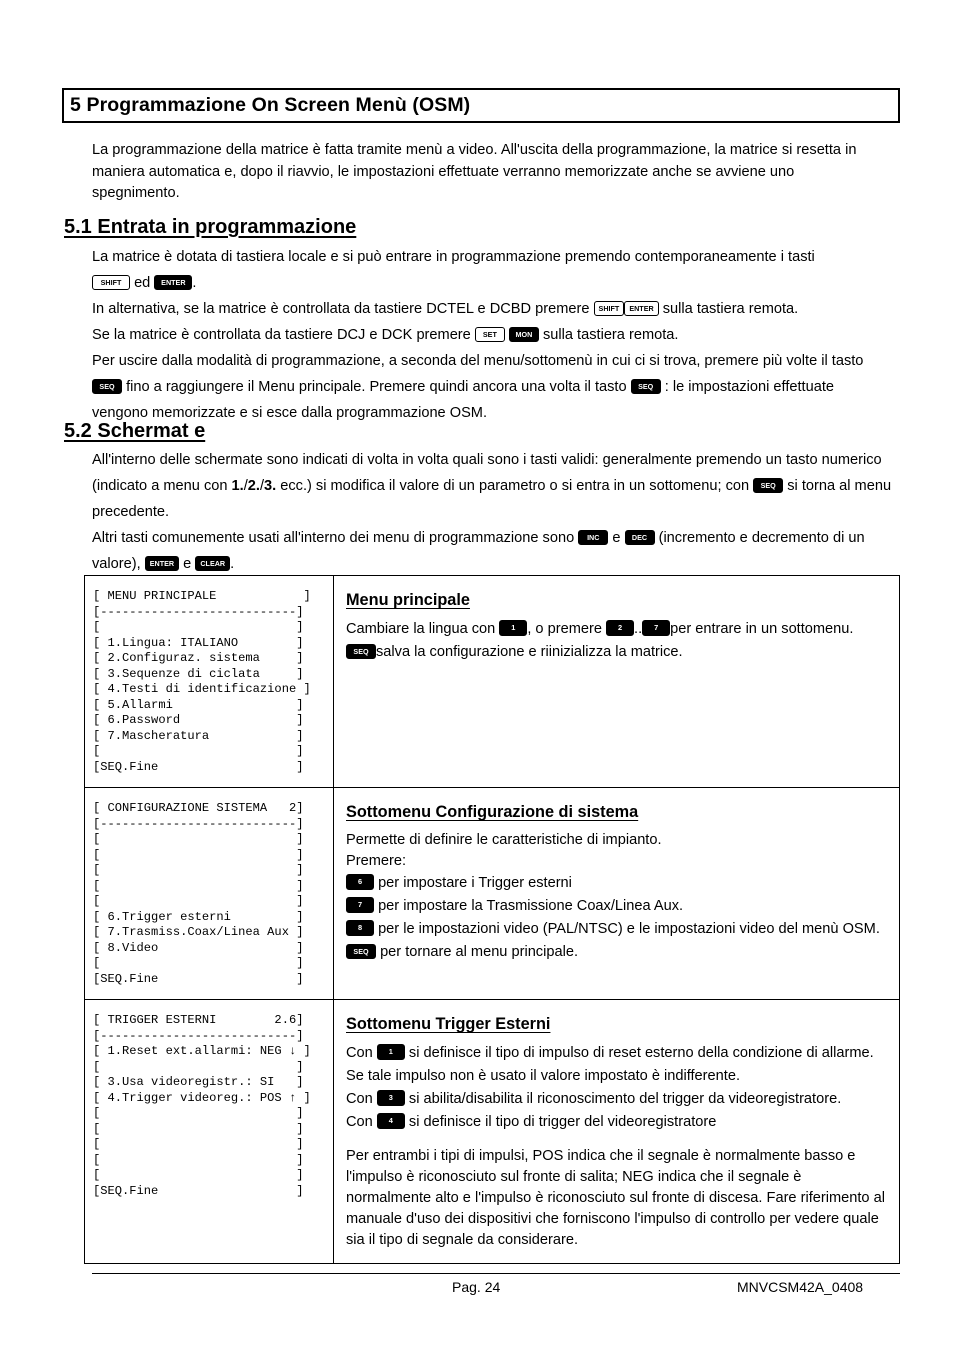  I want to click on chapter-header-box: 5 Programmazione On Screen Menù (OSM), so click(481, 106).